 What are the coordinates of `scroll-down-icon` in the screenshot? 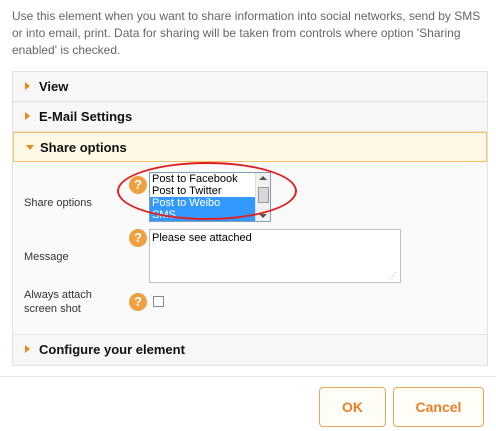 It's located at (263, 216).